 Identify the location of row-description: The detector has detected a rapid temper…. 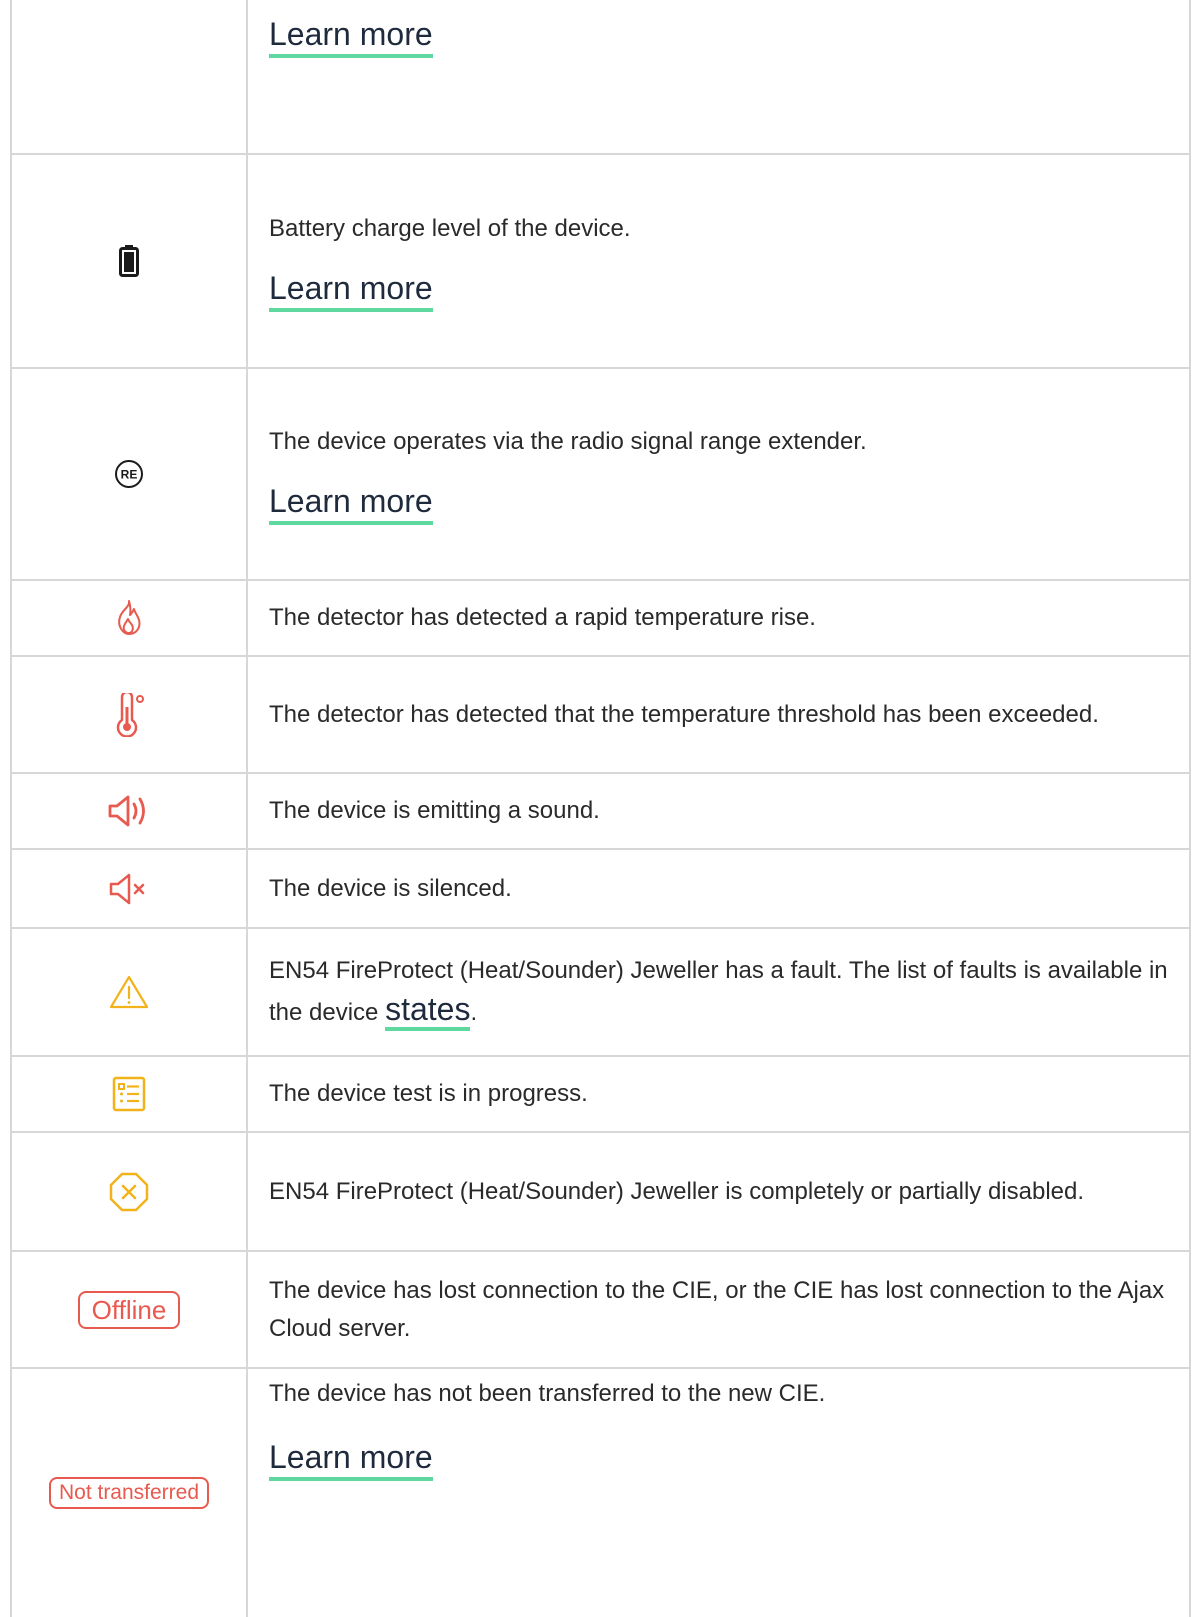
(542, 617).